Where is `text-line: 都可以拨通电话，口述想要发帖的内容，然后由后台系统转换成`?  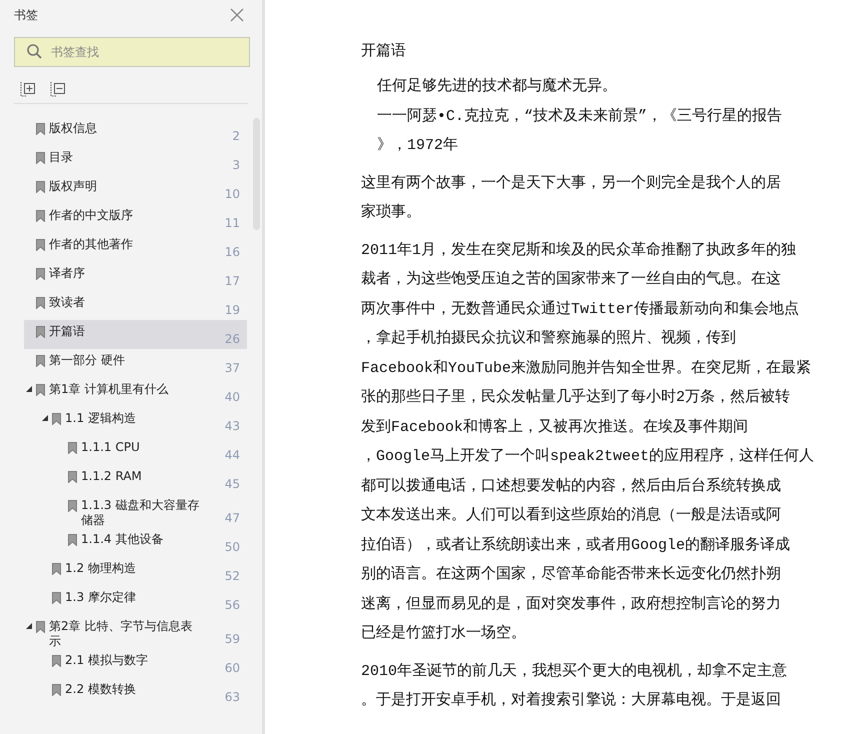
text-line: 都可以拨通电话，口述想要发帖的内容，然后由后台系统转换成 is located at coordinates (571, 486).